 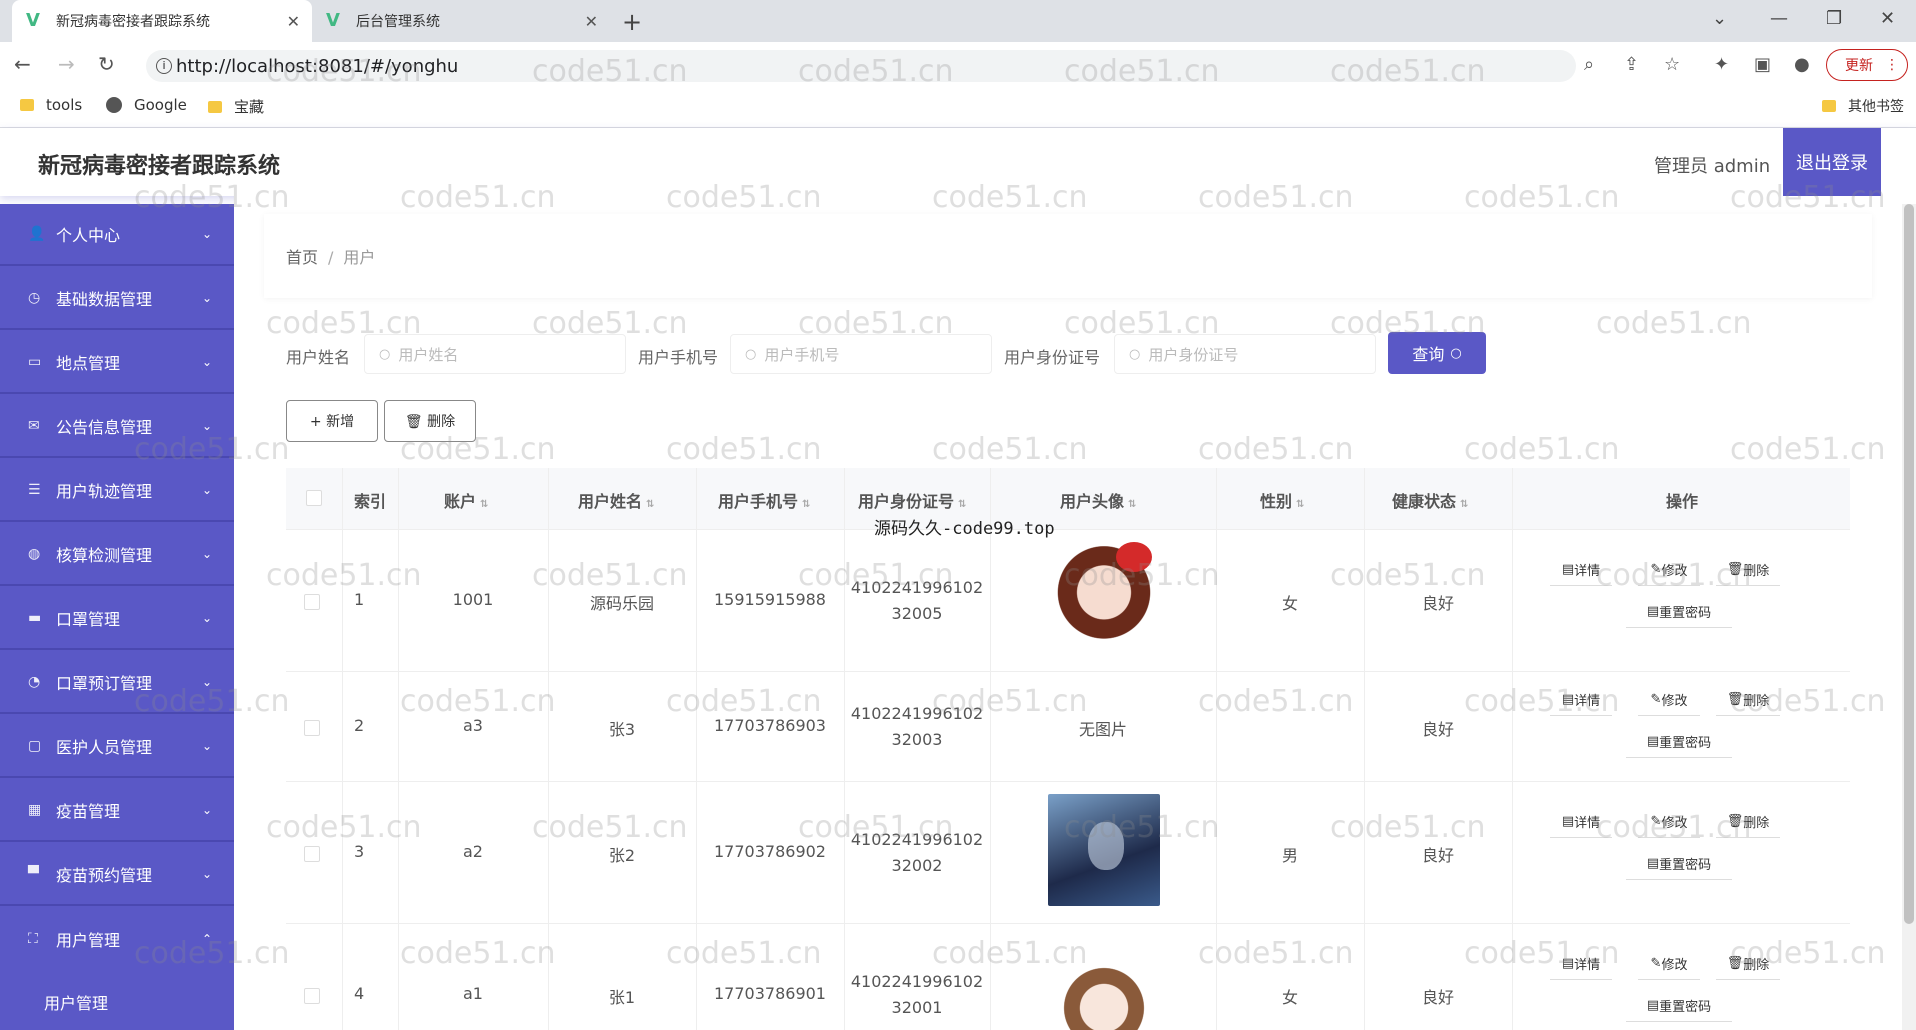 I want to click on column-header: 用户姓名 ⇅, so click(x=616, y=500).